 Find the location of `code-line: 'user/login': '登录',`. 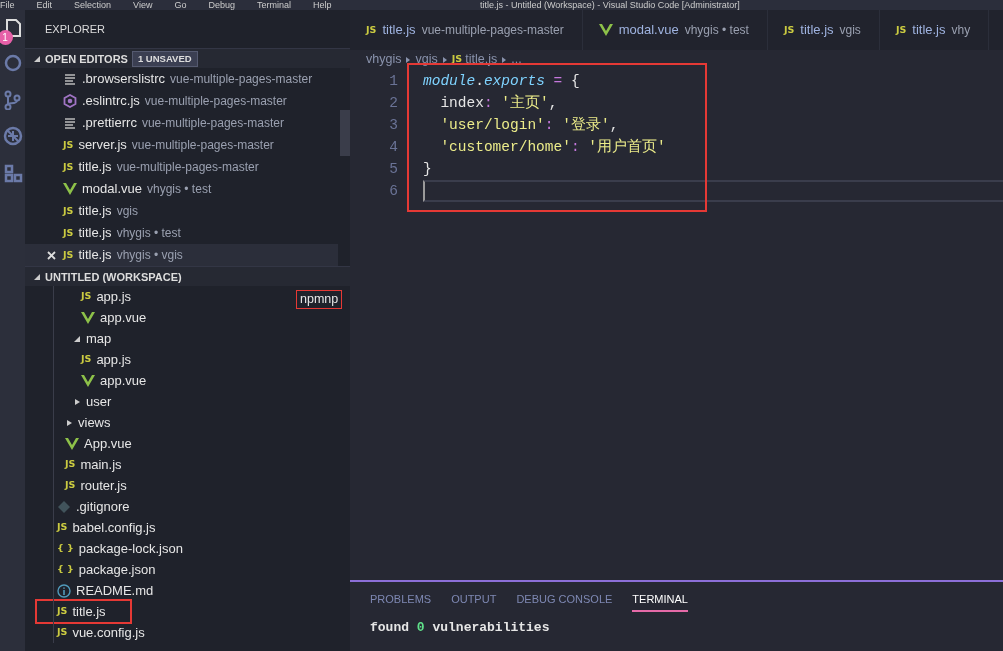

code-line: 'user/login': '登录', is located at coordinates (529, 125).